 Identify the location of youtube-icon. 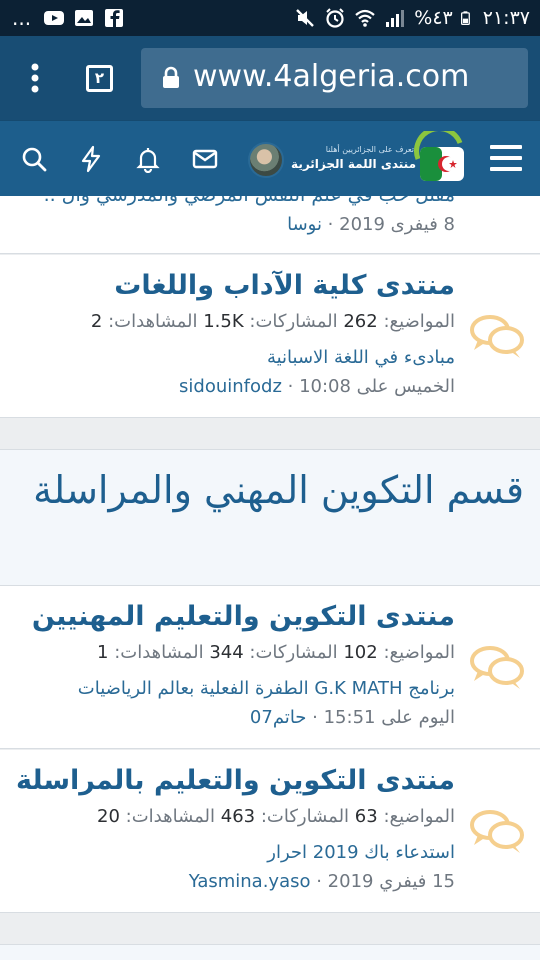
(54, 18).